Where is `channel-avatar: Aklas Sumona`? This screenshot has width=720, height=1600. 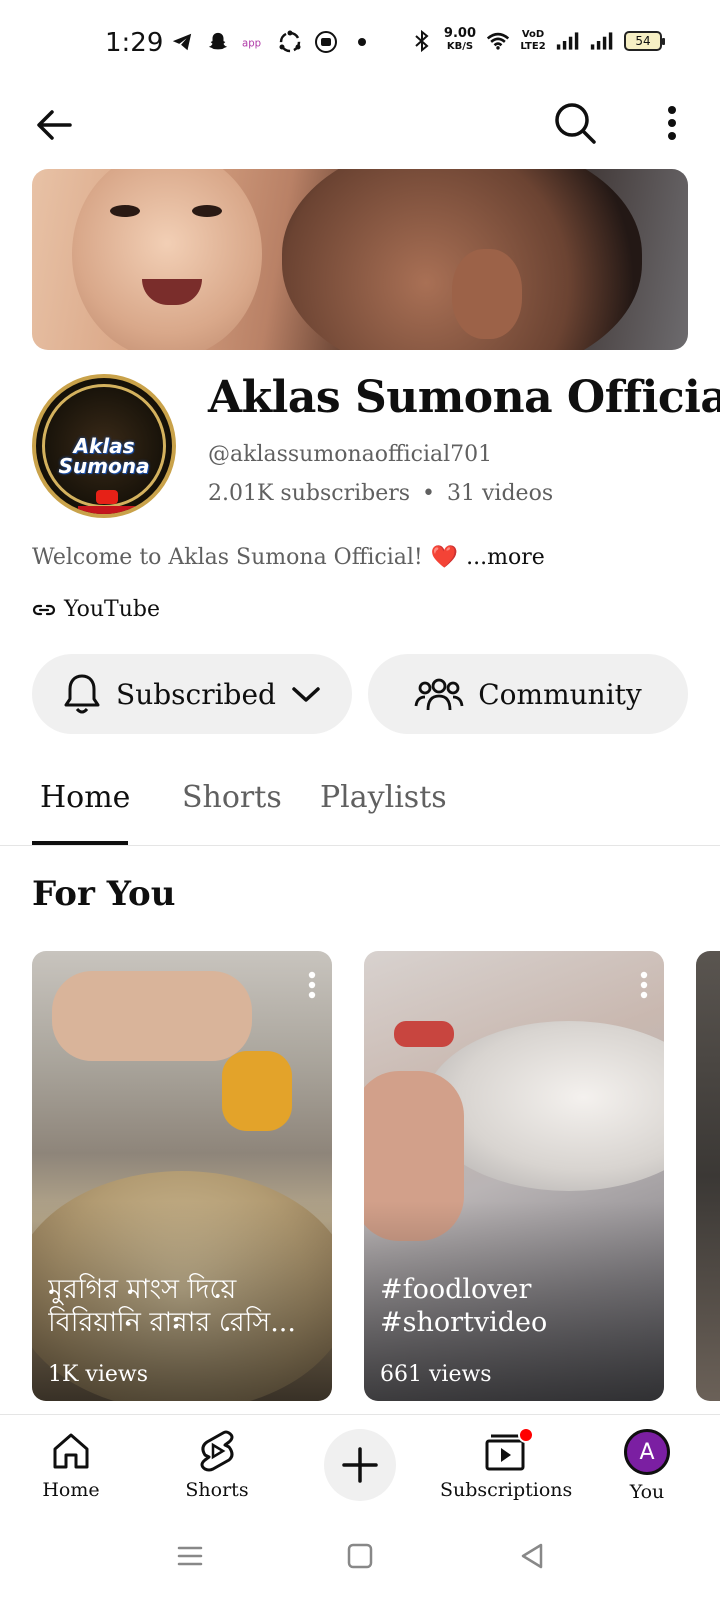 channel-avatar: Aklas Sumona is located at coordinates (104, 446).